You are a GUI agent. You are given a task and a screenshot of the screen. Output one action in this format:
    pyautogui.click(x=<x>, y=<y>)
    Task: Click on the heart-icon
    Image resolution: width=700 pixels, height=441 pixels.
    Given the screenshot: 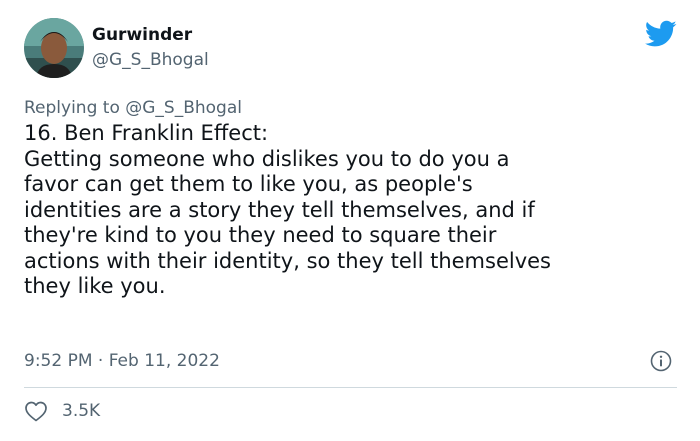 What is the action you would take?
    pyautogui.click(x=36, y=411)
    